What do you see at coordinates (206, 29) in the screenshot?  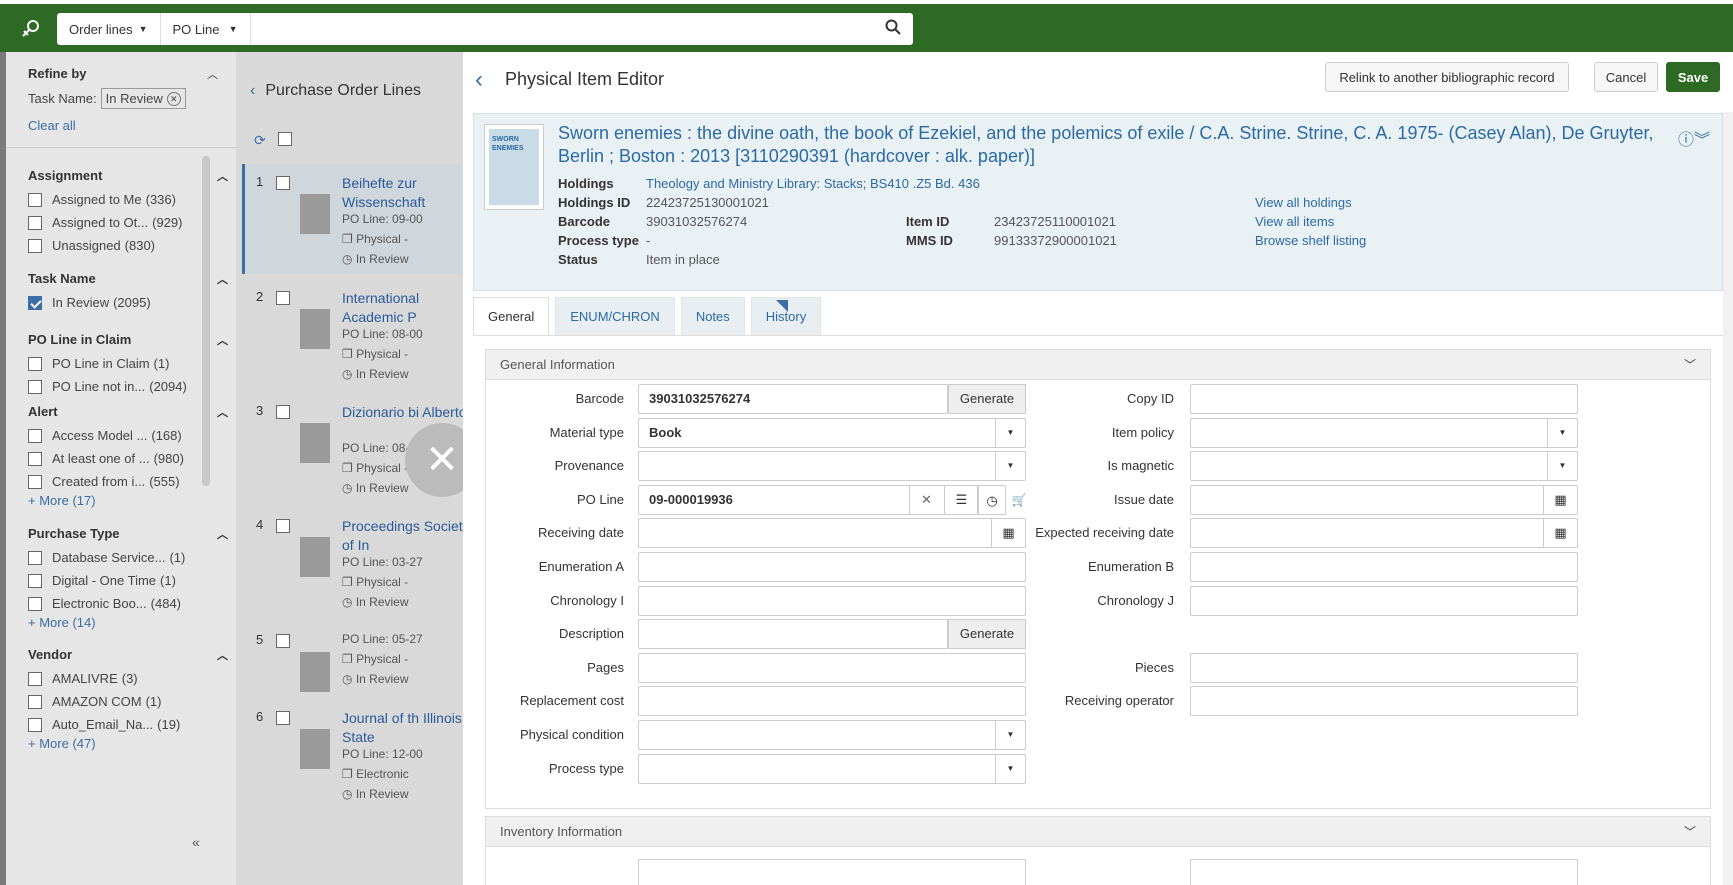 I see `search-field-dropdown: PO Line ▼` at bounding box center [206, 29].